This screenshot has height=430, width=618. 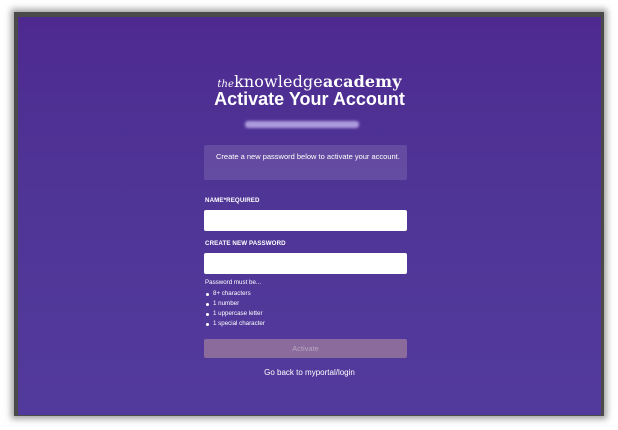 I want to click on password-field-label: CREATE NEW PASSWORD, so click(x=245, y=243).